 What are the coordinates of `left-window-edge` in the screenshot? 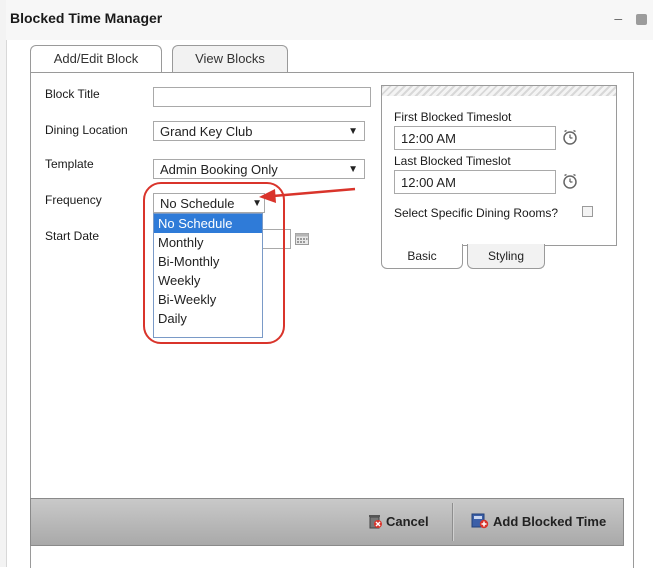 It's located at (3, 283).